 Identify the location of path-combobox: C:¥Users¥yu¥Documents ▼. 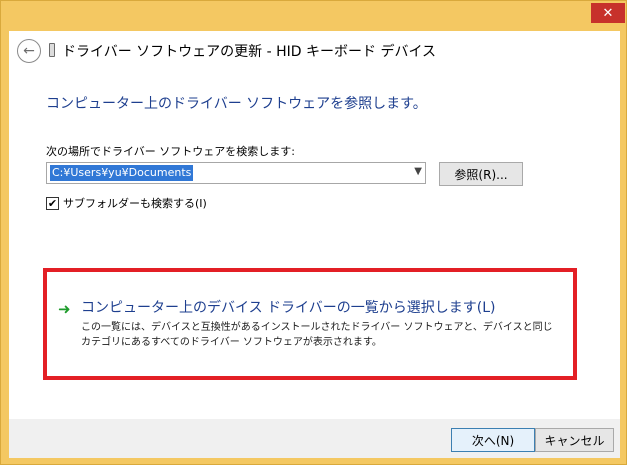
(236, 173).